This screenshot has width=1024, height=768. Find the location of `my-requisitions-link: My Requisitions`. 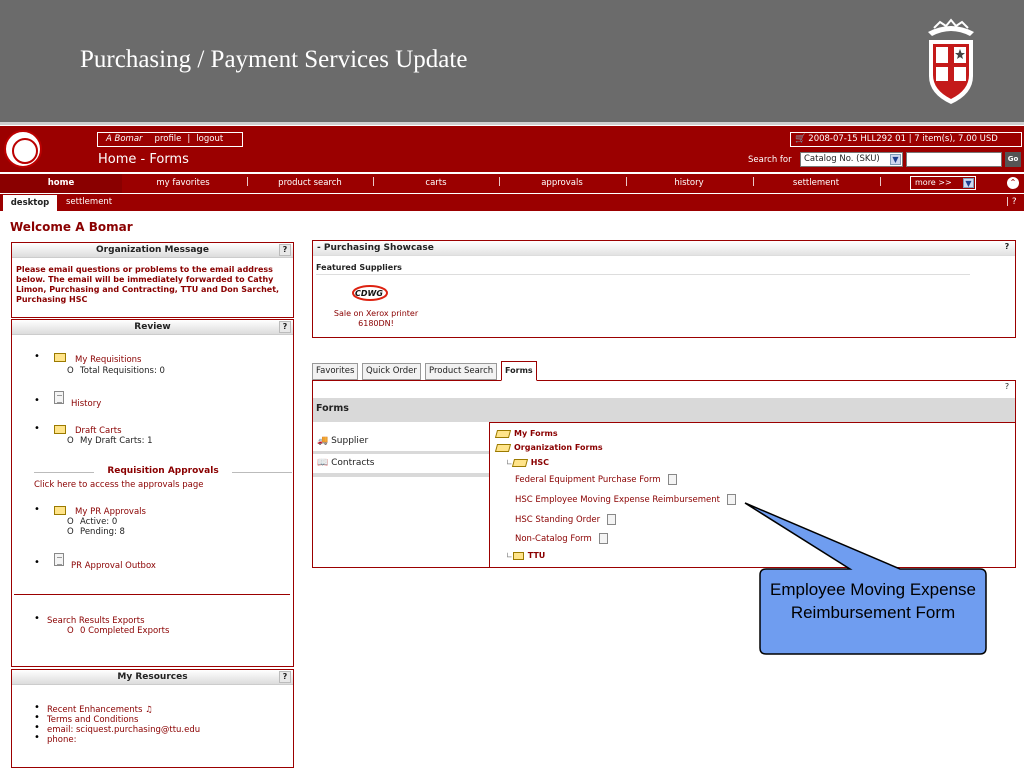

my-requisitions-link: My Requisitions is located at coordinates (108, 360).